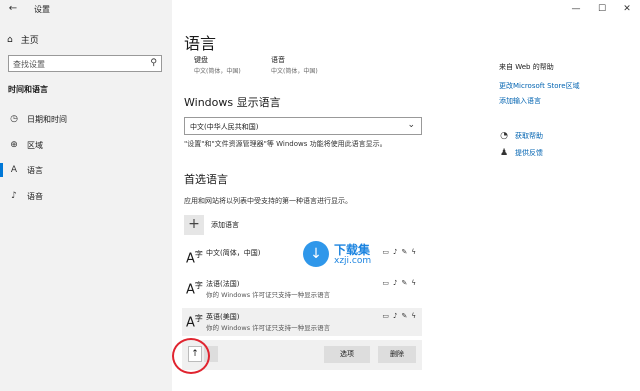 This screenshot has height=391, width=640. Describe the element at coordinates (347, 354) in the screenshot. I see `options-button: 选项` at that location.